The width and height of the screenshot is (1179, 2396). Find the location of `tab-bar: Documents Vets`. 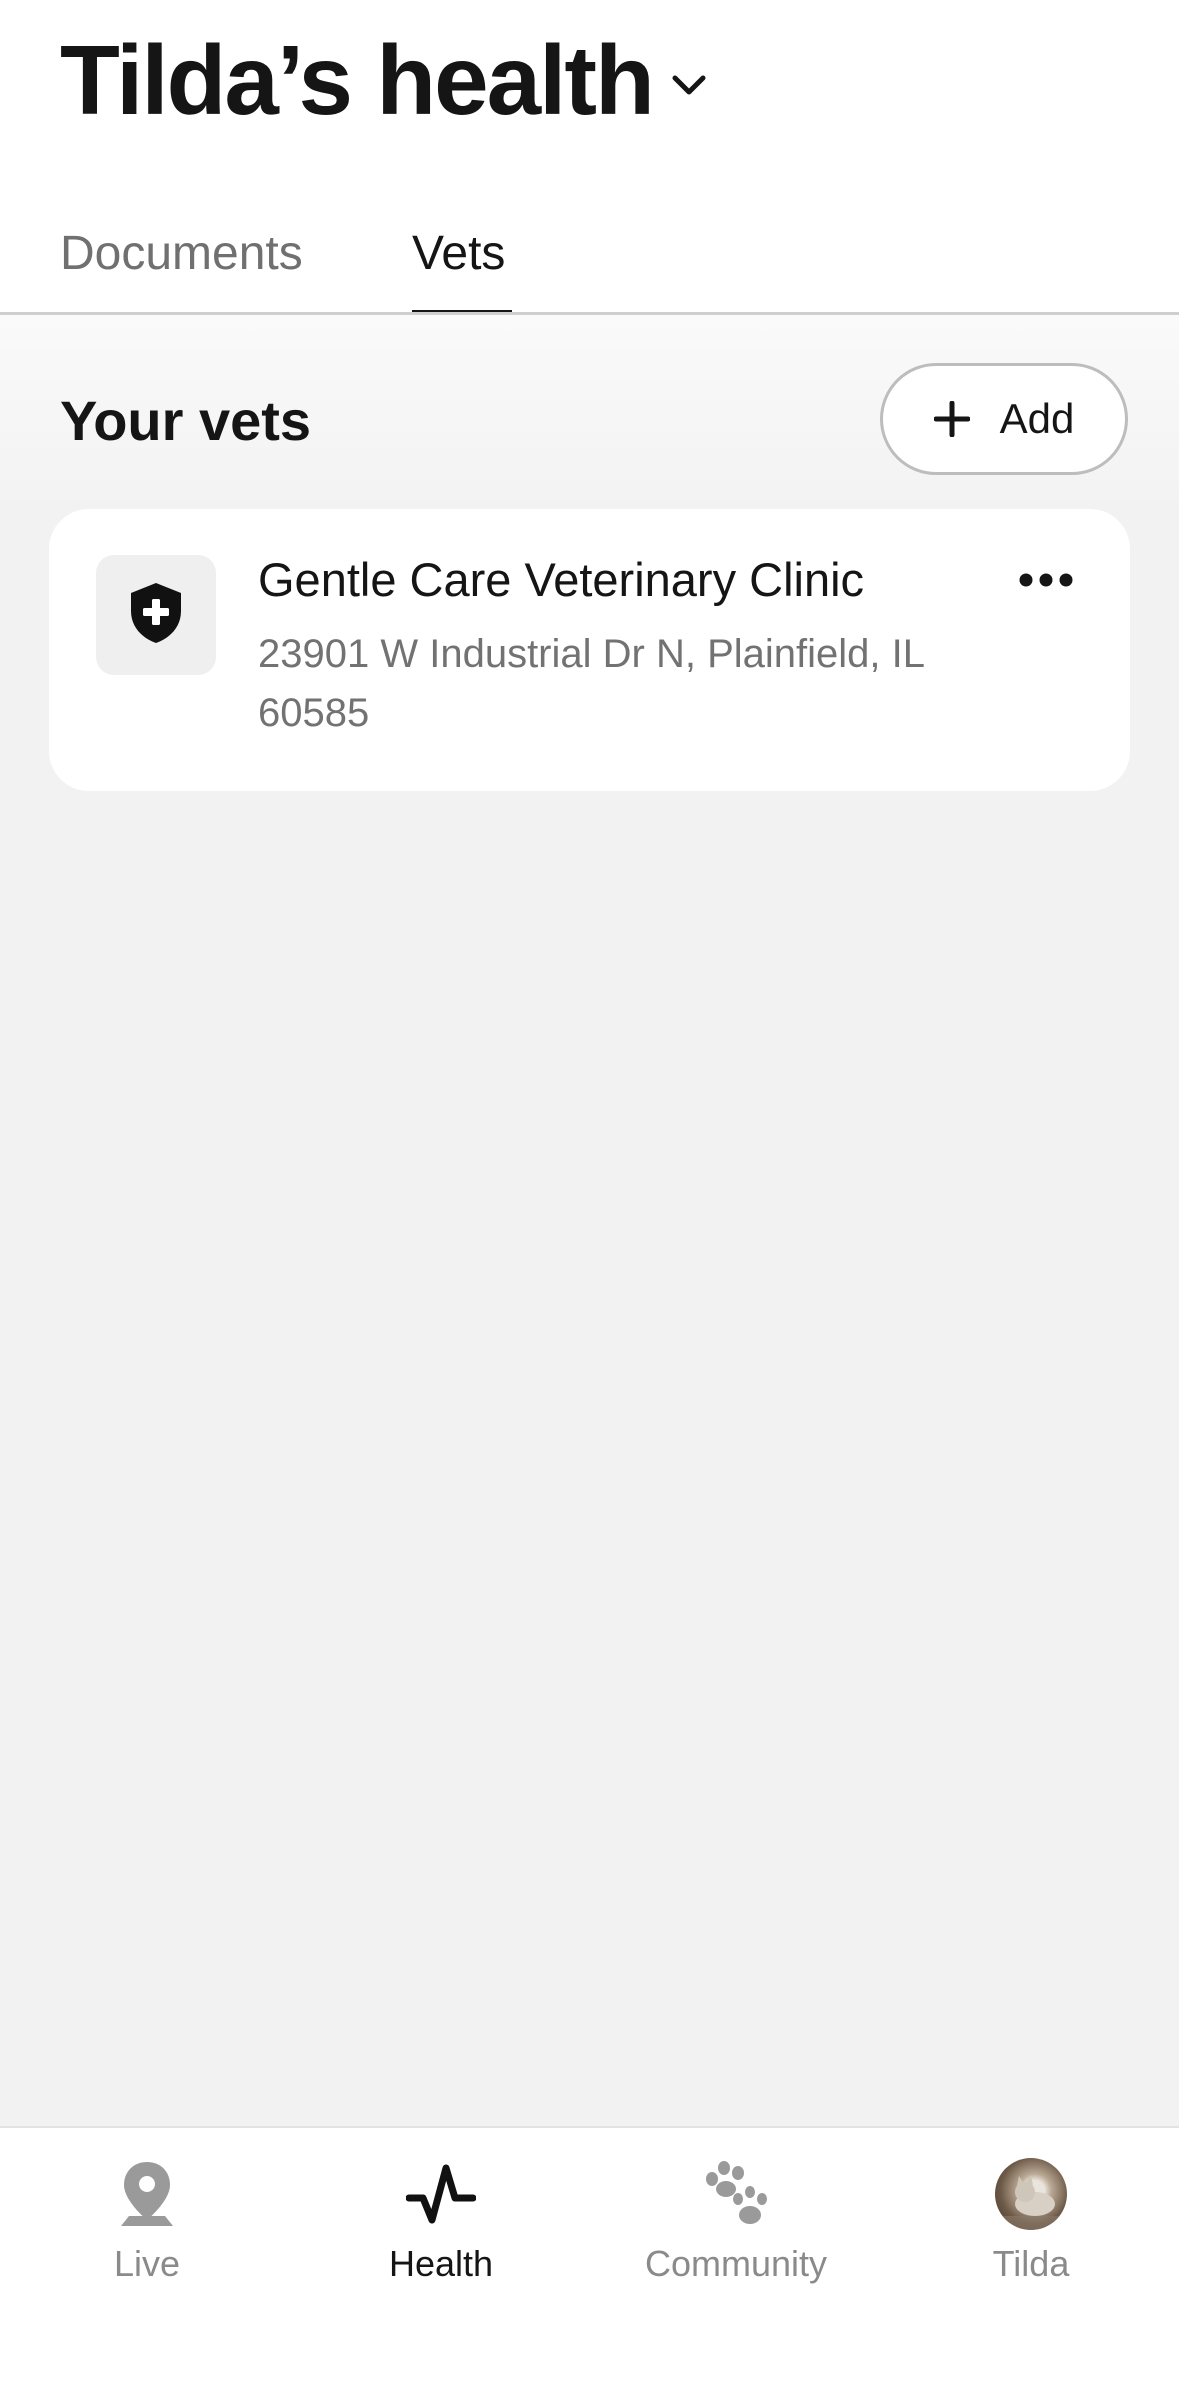

tab-bar: Documents Vets is located at coordinates (589, 257).